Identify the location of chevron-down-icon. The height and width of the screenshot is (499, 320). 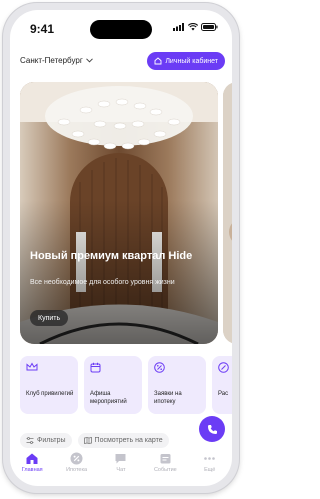
(89, 60).